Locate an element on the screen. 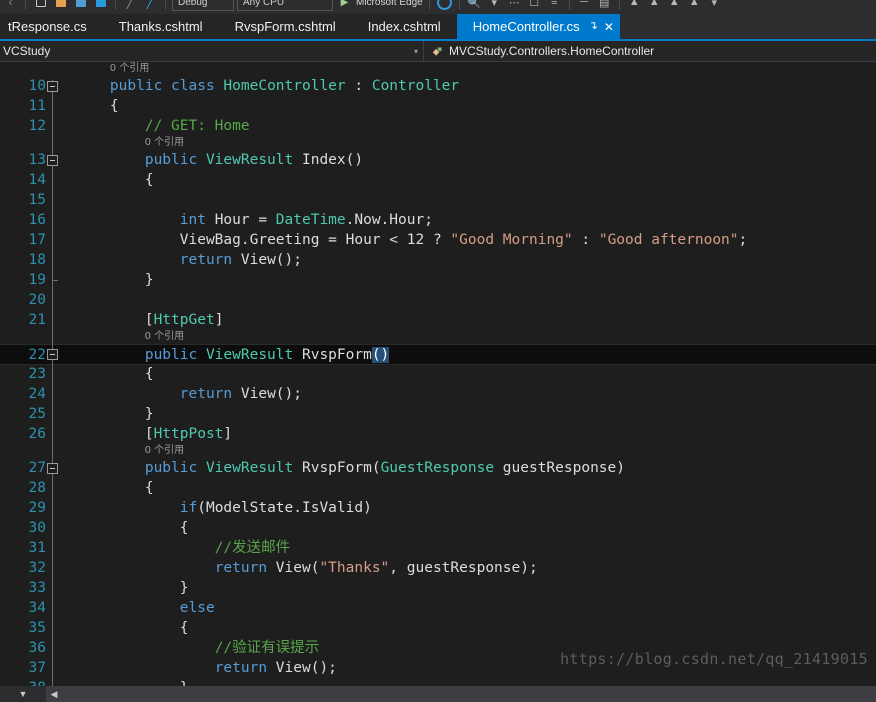  line-number: 29 is located at coordinates (37, 508).